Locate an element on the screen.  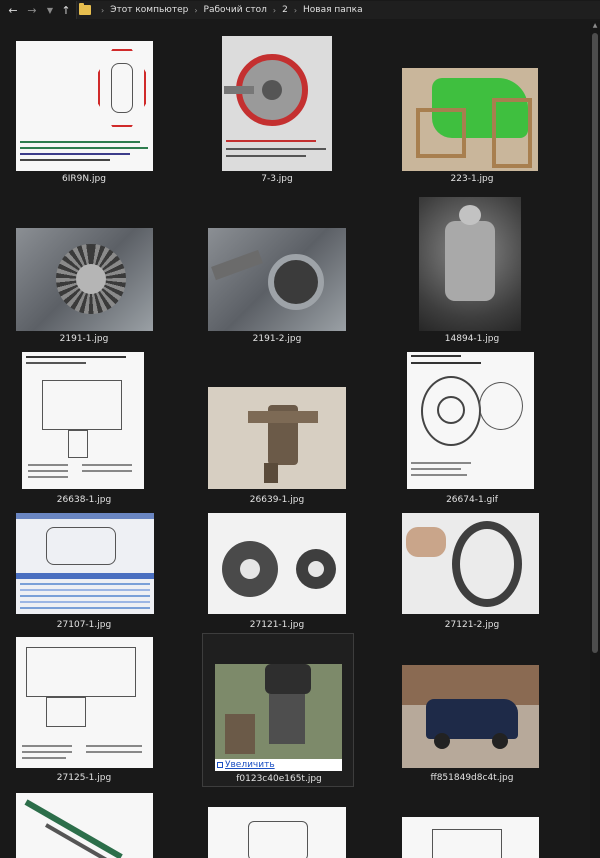
file-name: f0123c40e165t.jpg is located at coordinates (279, 779).